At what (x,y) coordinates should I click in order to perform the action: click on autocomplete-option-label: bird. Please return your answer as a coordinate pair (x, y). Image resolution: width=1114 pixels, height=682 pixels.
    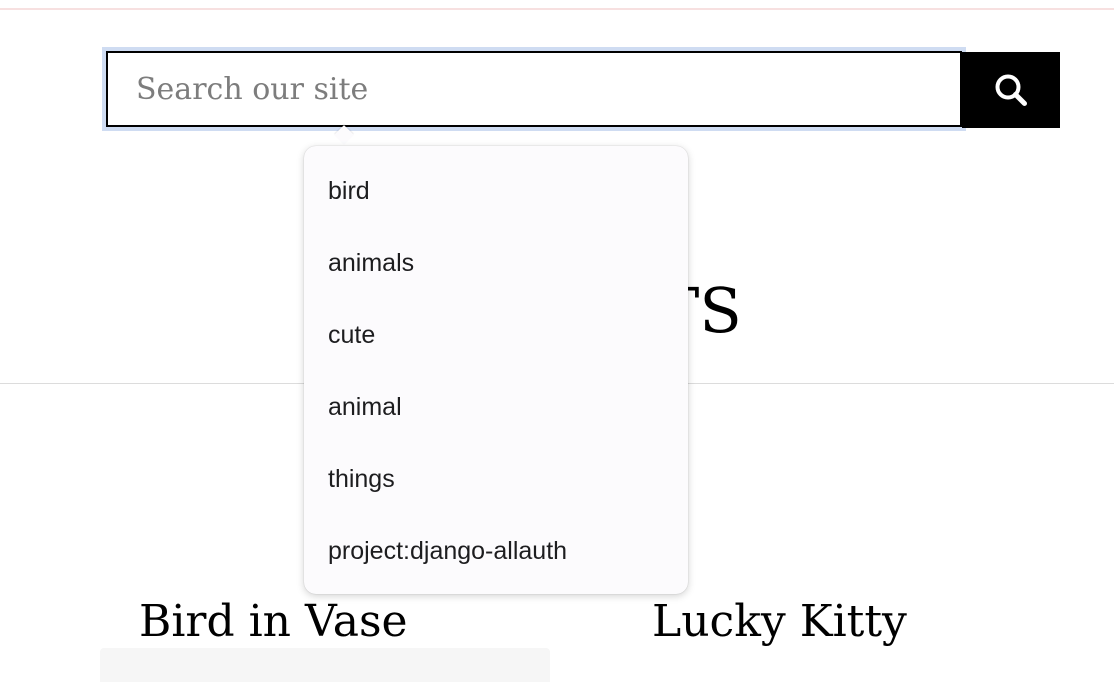
    Looking at the image, I should click on (349, 191).